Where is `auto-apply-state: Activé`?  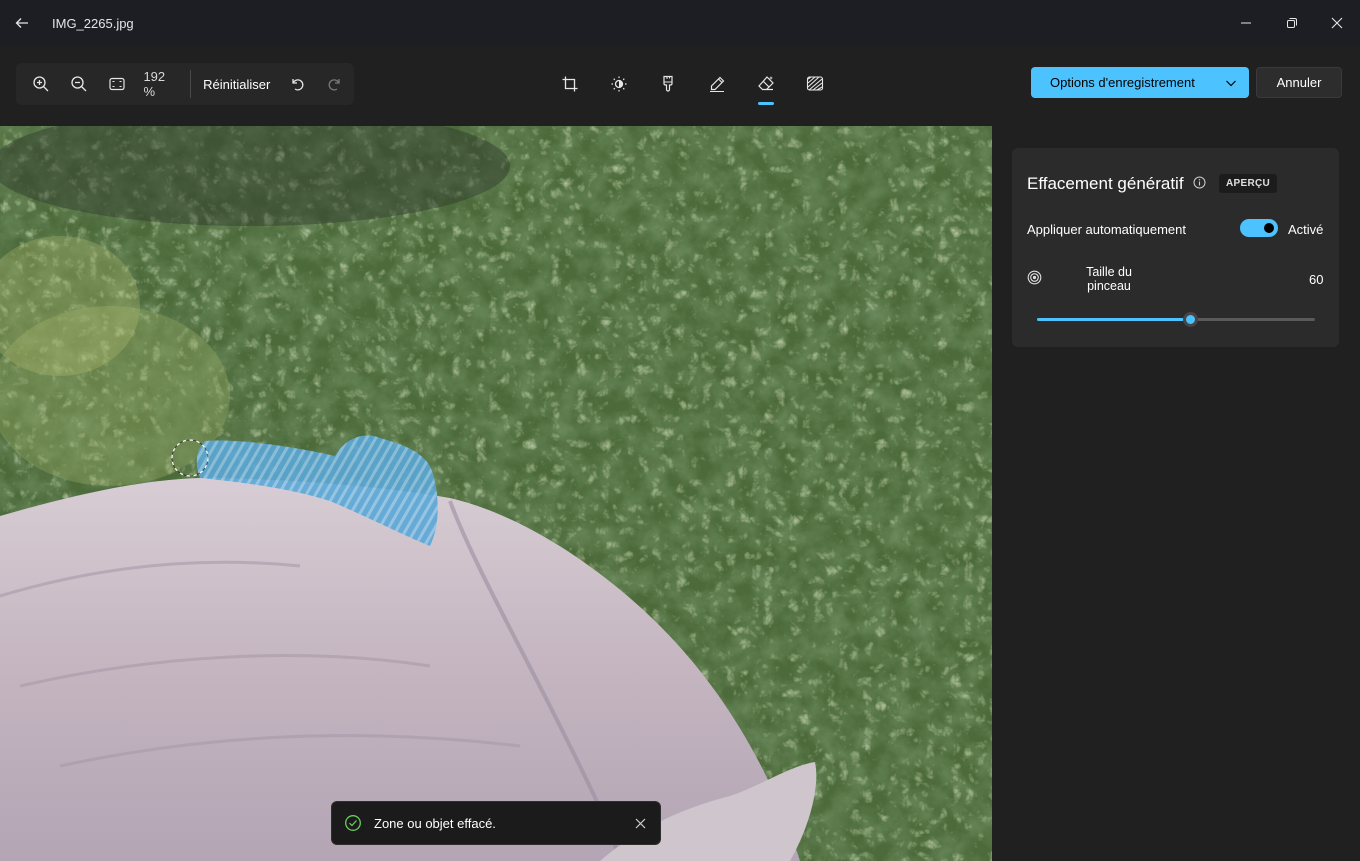 auto-apply-state: Activé is located at coordinates (1306, 229).